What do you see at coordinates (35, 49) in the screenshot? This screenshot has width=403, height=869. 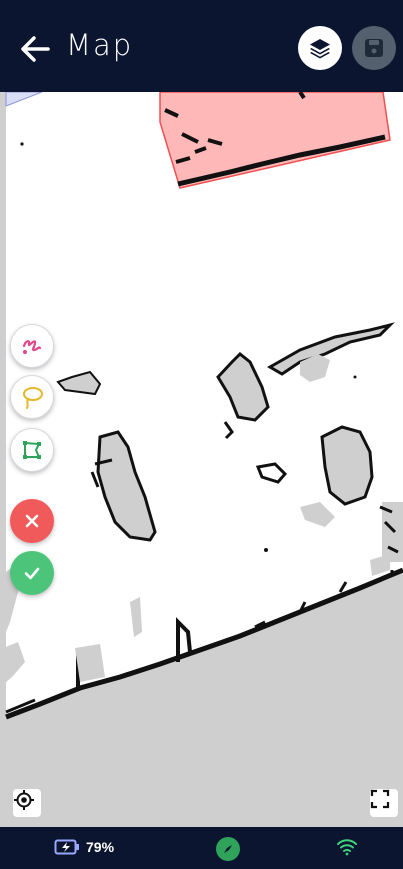 I see `arrow-left-icon` at bounding box center [35, 49].